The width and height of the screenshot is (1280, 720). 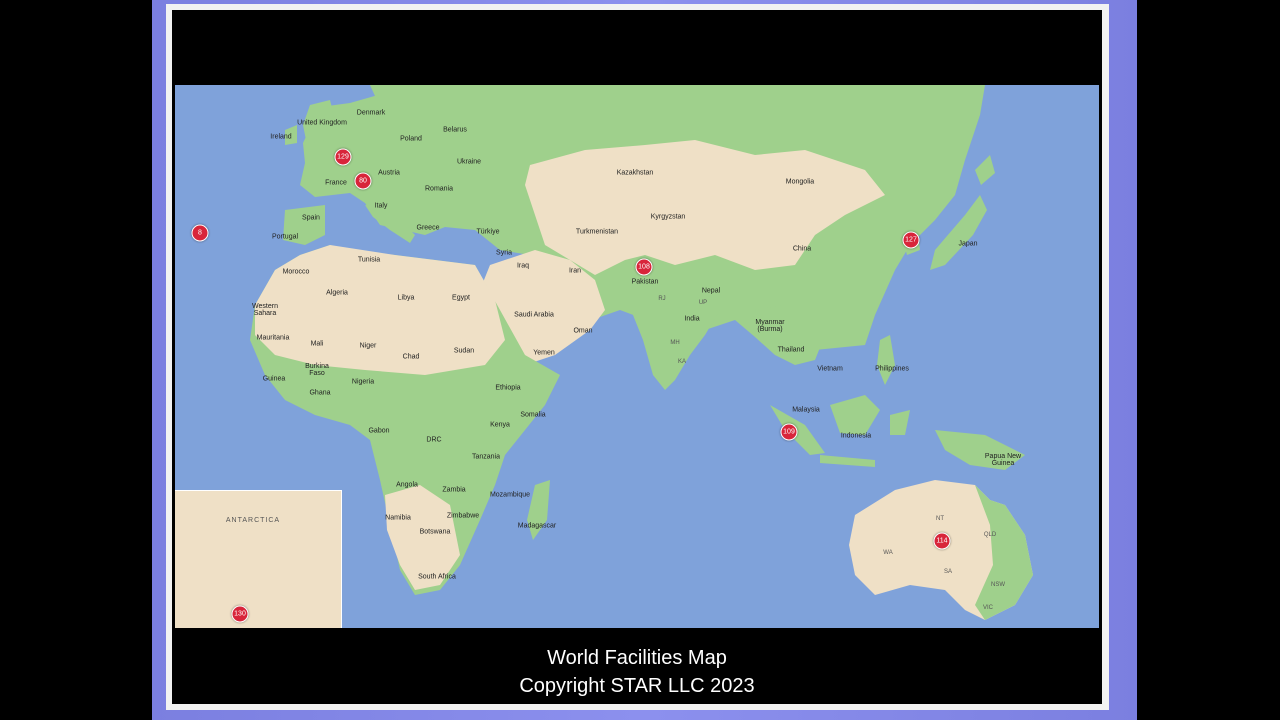 I want to click on facility-marker: 129, so click(x=343, y=157).